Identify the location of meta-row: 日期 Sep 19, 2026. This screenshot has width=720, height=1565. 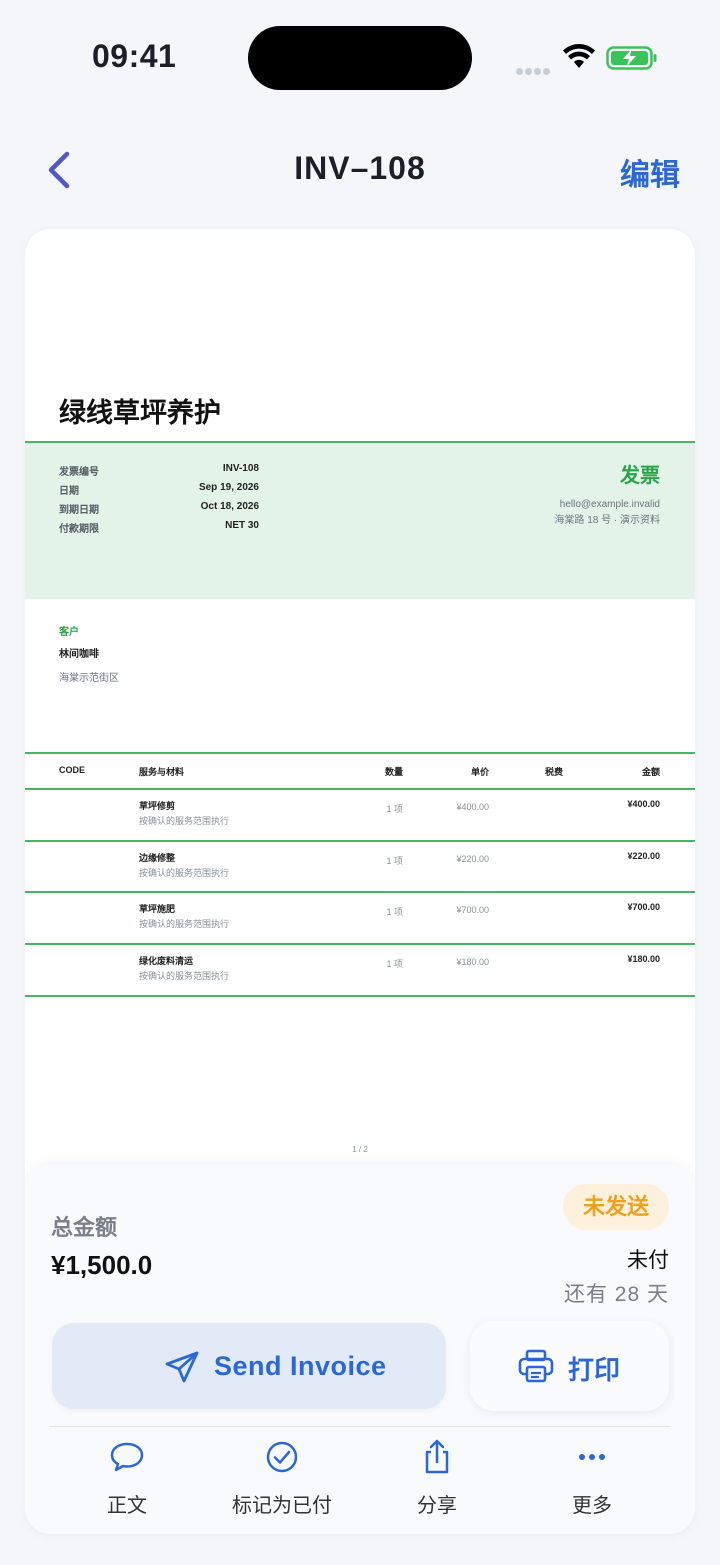
(159, 491).